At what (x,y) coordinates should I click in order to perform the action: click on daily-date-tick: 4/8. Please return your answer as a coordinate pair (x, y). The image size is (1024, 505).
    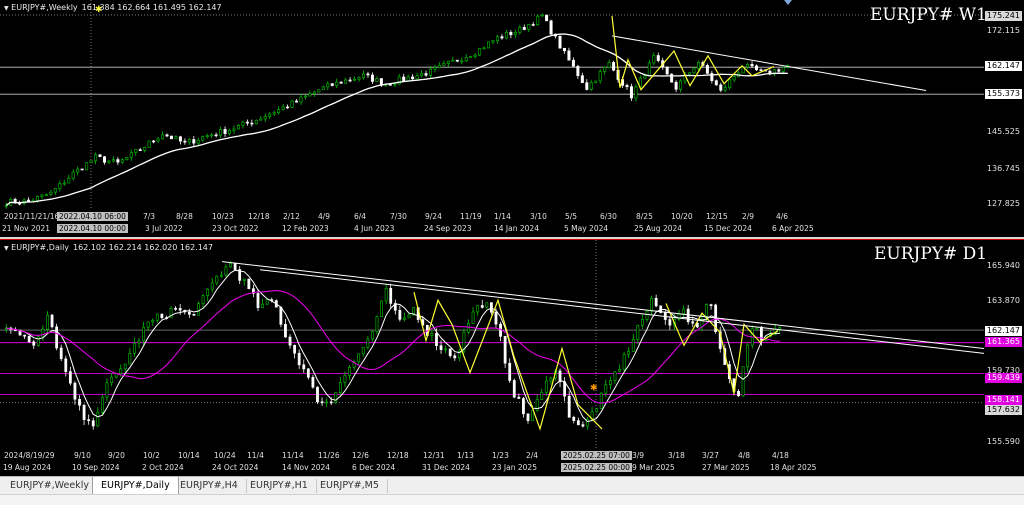
    Looking at the image, I should click on (744, 455).